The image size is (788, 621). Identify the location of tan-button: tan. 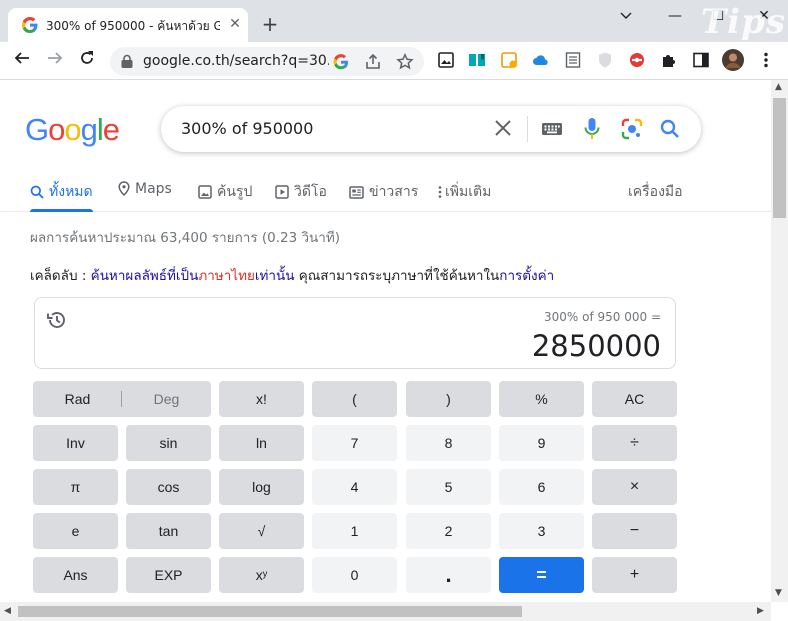
(168, 531).